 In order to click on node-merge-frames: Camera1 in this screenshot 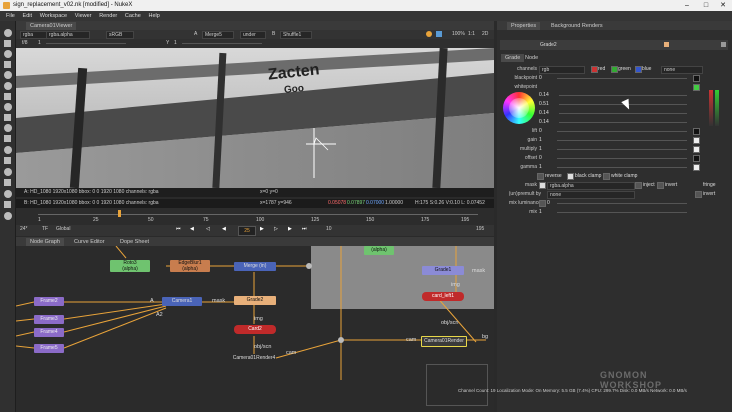, I will do `click(182, 301)`.